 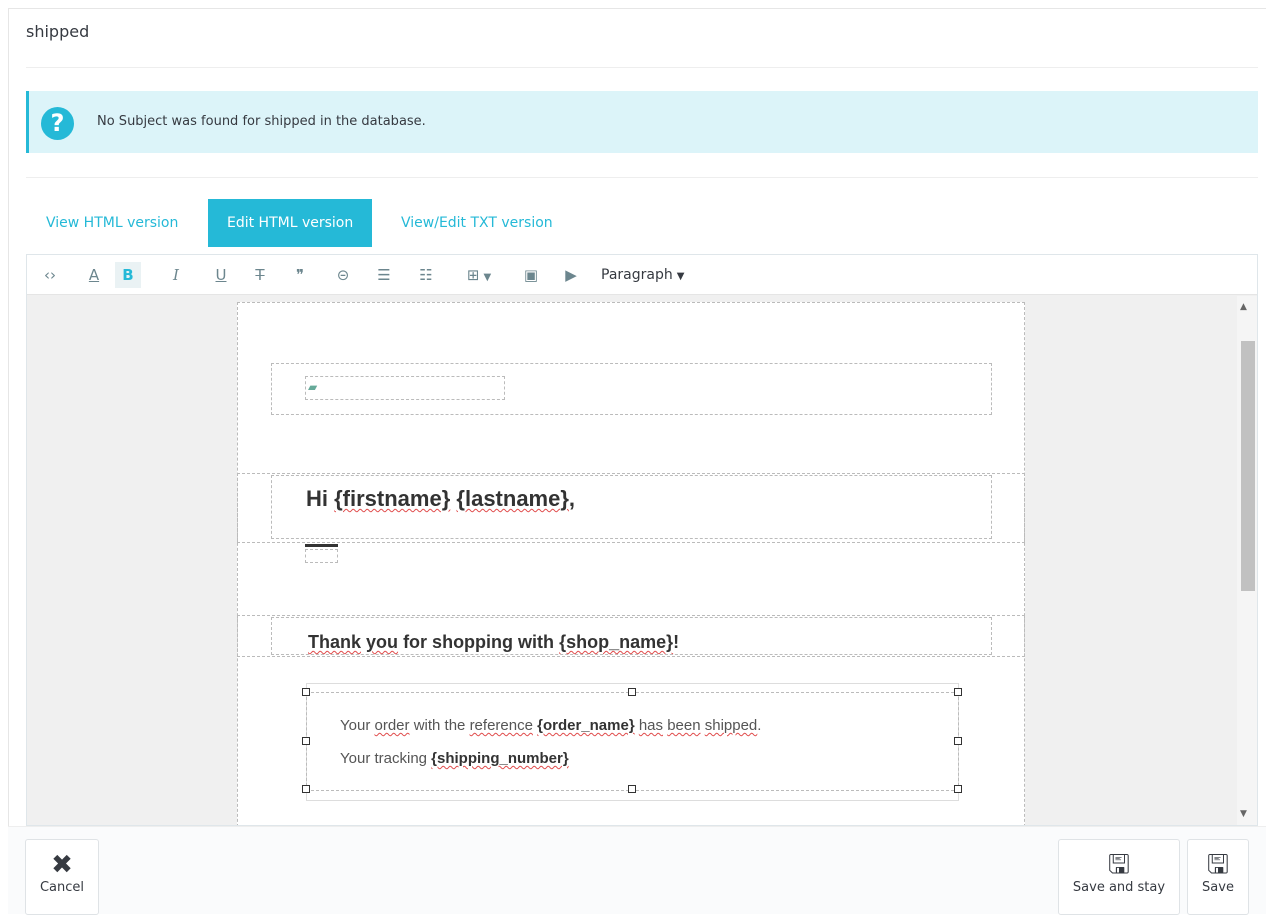 What do you see at coordinates (94, 275) in the screenshot?
I see `text-color-icon: A` at bounding box center [94, 275].